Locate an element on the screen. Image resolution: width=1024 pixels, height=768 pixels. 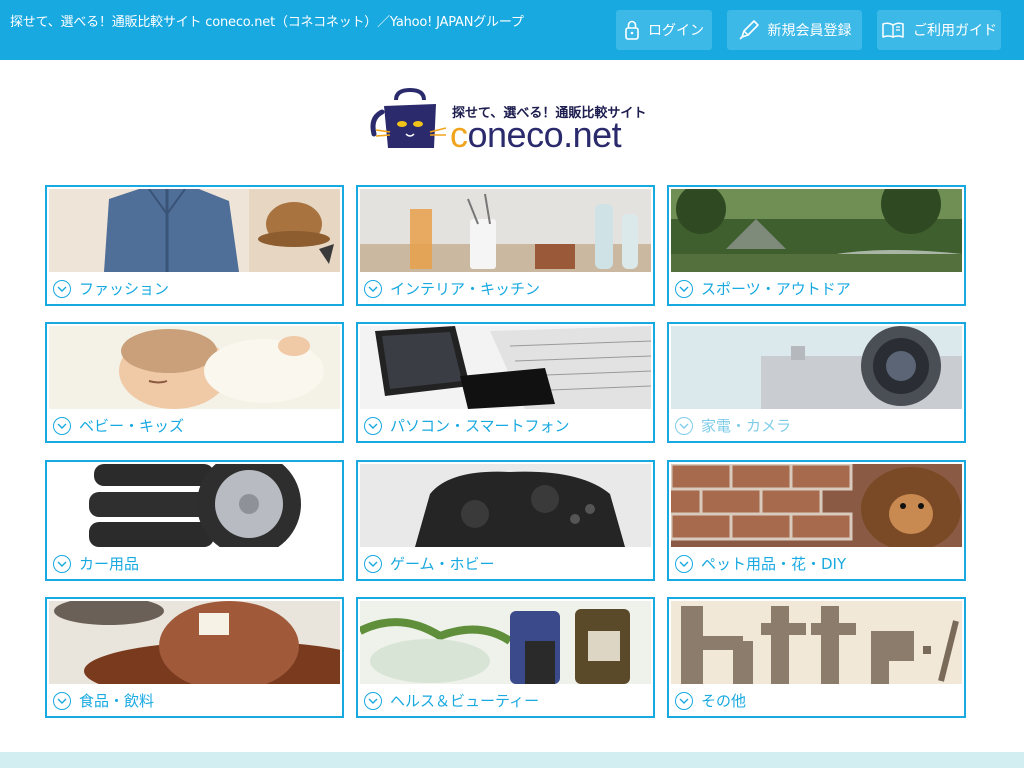
food-drink-photo is located at coordinates (194, 642).